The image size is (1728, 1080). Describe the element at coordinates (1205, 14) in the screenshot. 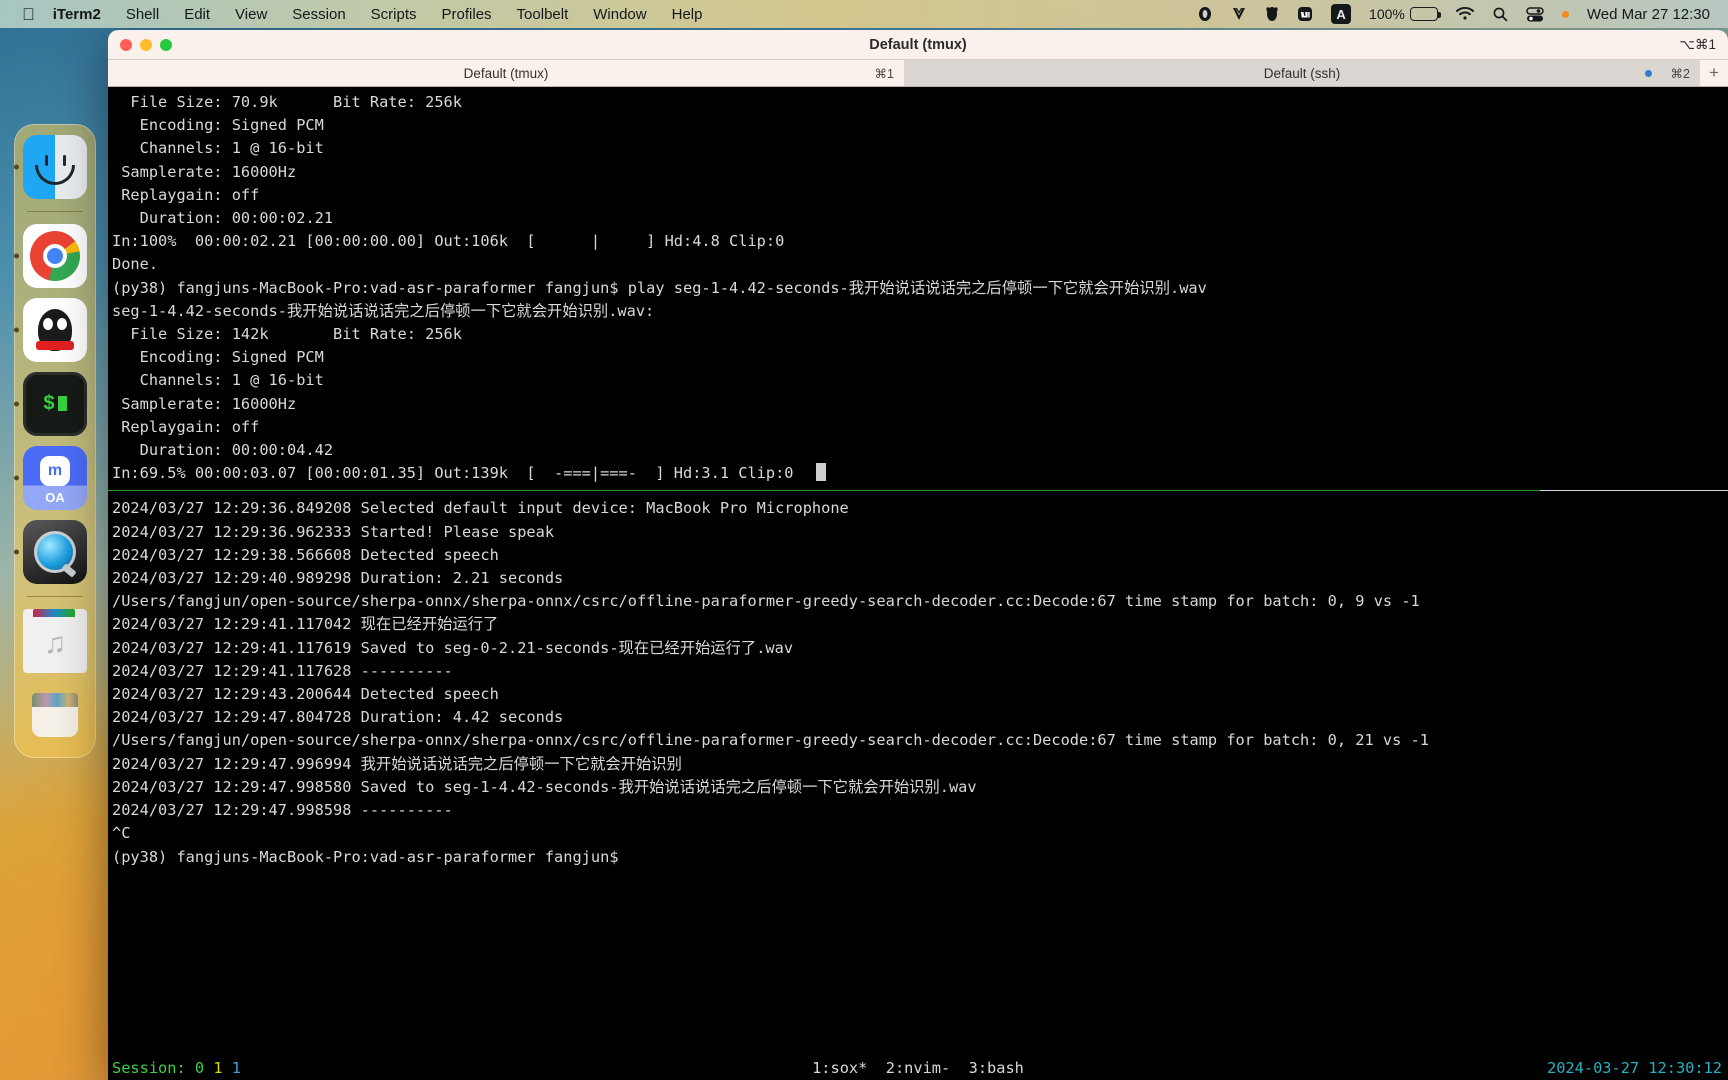

I see `opera-icon` at that location.